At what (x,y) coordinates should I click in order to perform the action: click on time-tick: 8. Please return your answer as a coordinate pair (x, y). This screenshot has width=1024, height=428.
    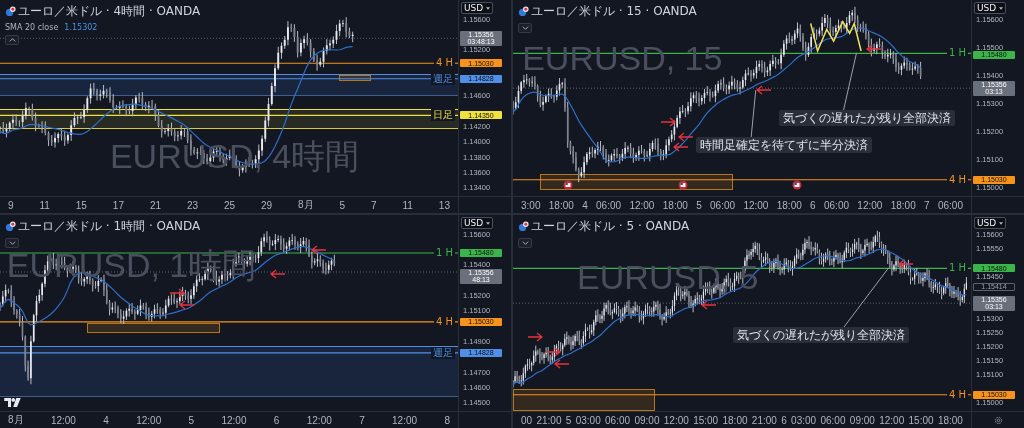
    Looking at the image, I should click on (447, 420).